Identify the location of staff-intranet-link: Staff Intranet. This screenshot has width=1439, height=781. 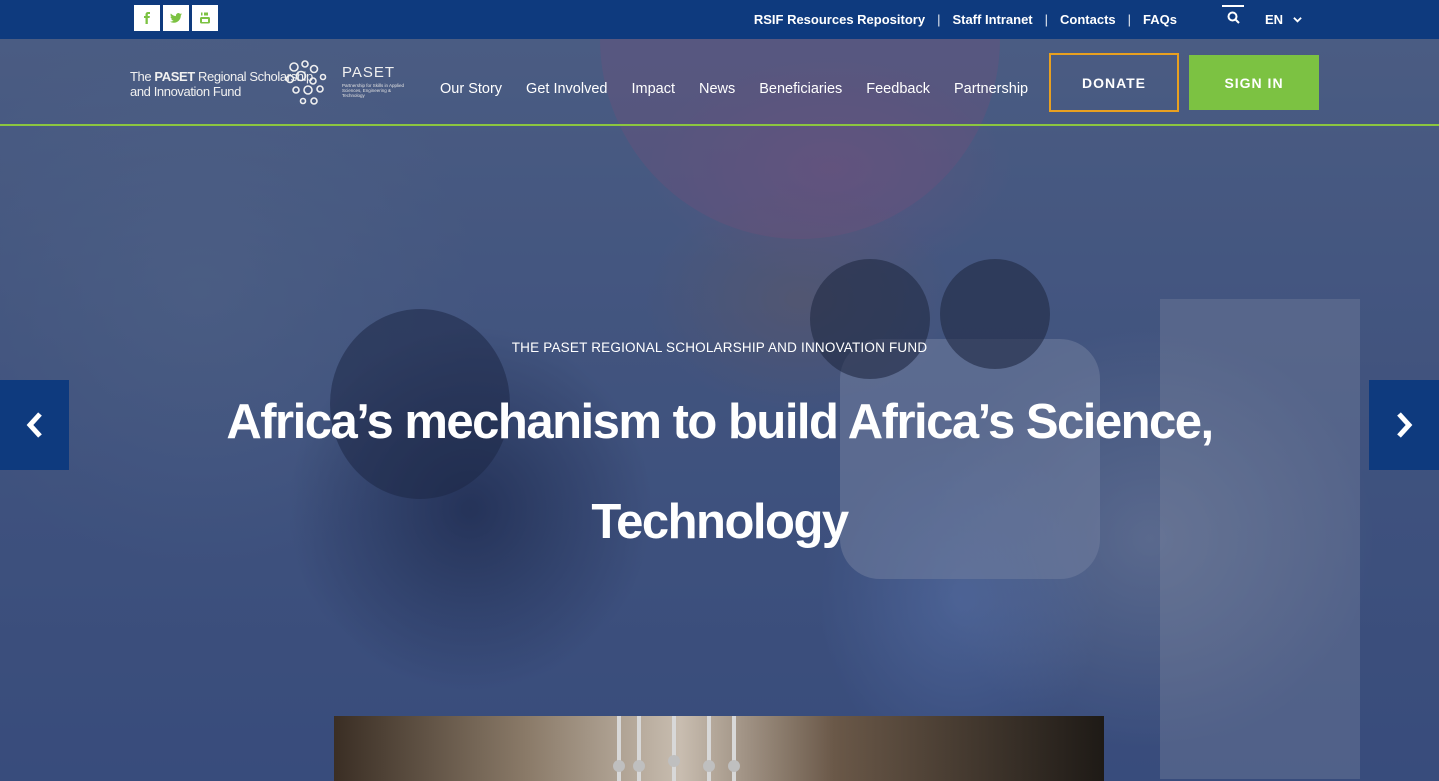
(992, 19).